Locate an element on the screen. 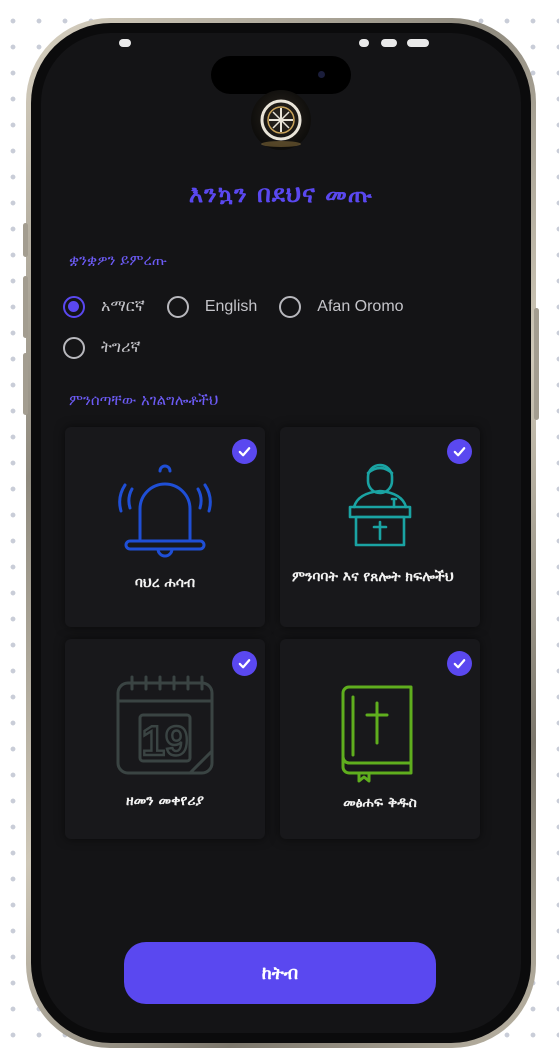  service-card-readings: ምንባባት እና የጸሎት ክፍሎችህ is located at coordinates (380, 527).